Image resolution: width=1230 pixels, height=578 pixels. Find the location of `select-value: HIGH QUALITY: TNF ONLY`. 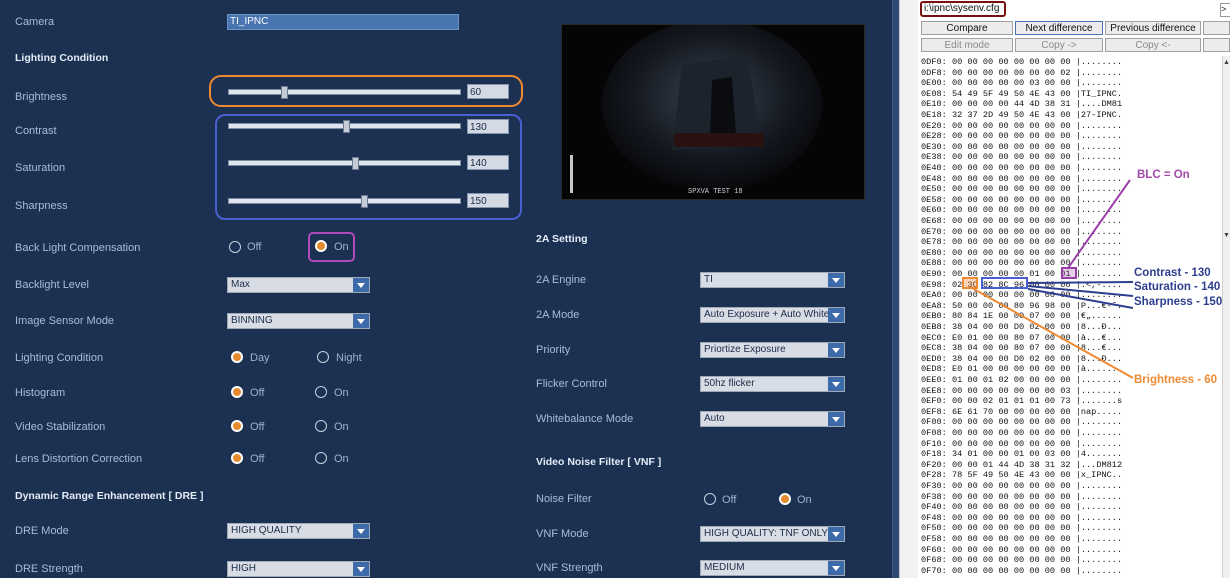

select-value: HIGH QUALITY: TNF ONLY is located at coordinates (766, 533).